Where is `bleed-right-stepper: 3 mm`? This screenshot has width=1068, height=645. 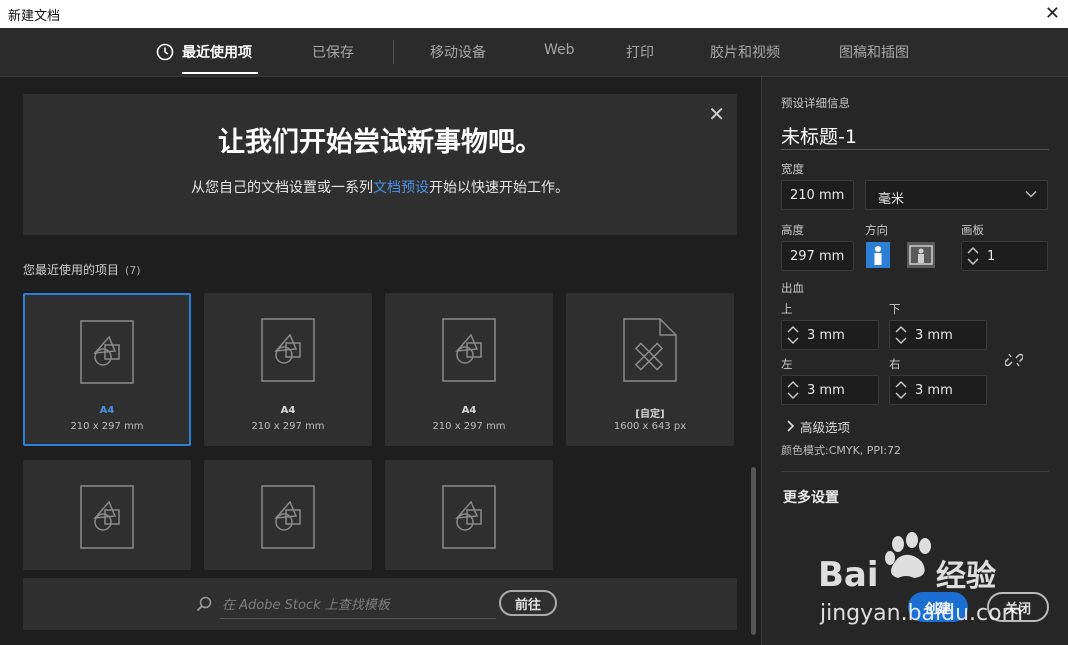
bleed-right-stepper: 3 mm is located at coordinates (938, 390).